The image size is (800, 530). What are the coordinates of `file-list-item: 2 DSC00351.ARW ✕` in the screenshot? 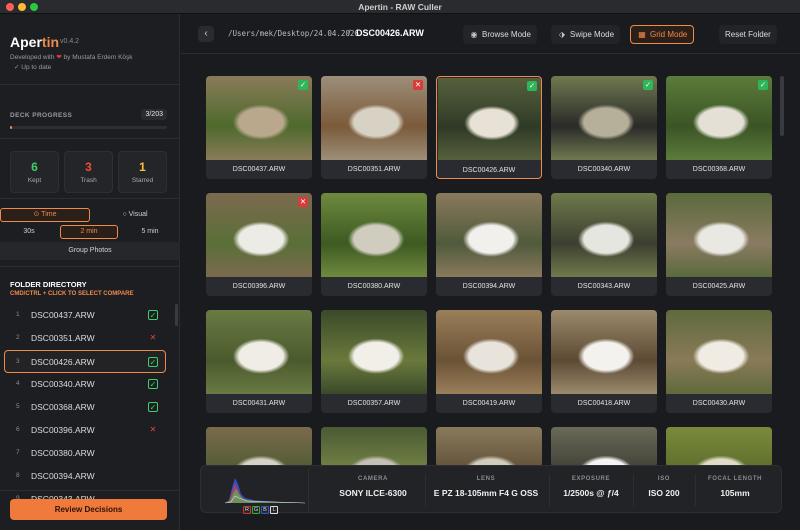 It's located at (86, 338).